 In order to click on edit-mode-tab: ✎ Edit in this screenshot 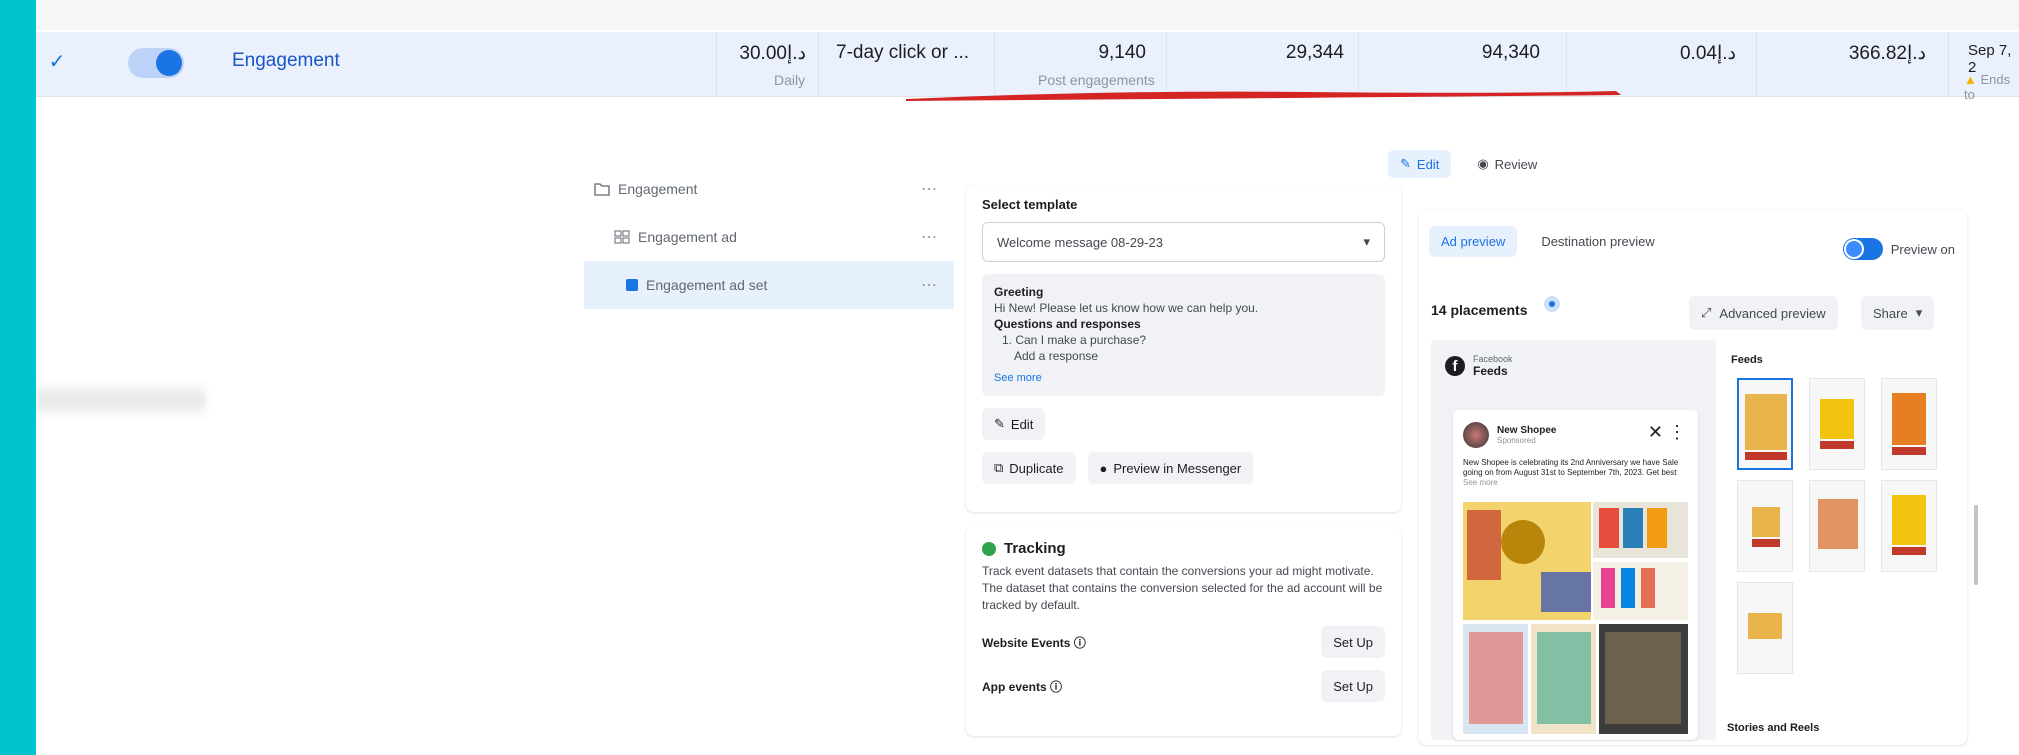, I will do `click(1420, 164)`.